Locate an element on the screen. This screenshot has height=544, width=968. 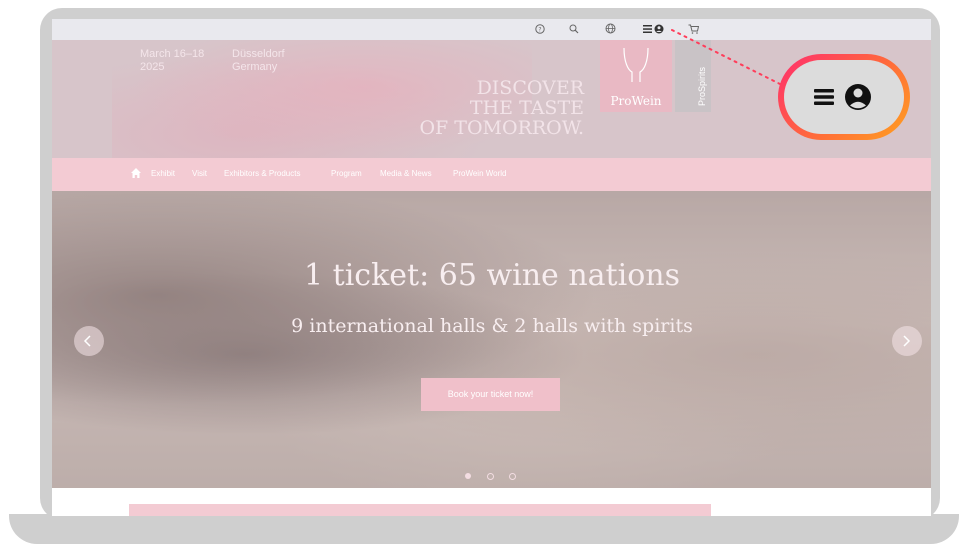
prospirits-logo: ProSpirits is located at coordinates (693, 76).